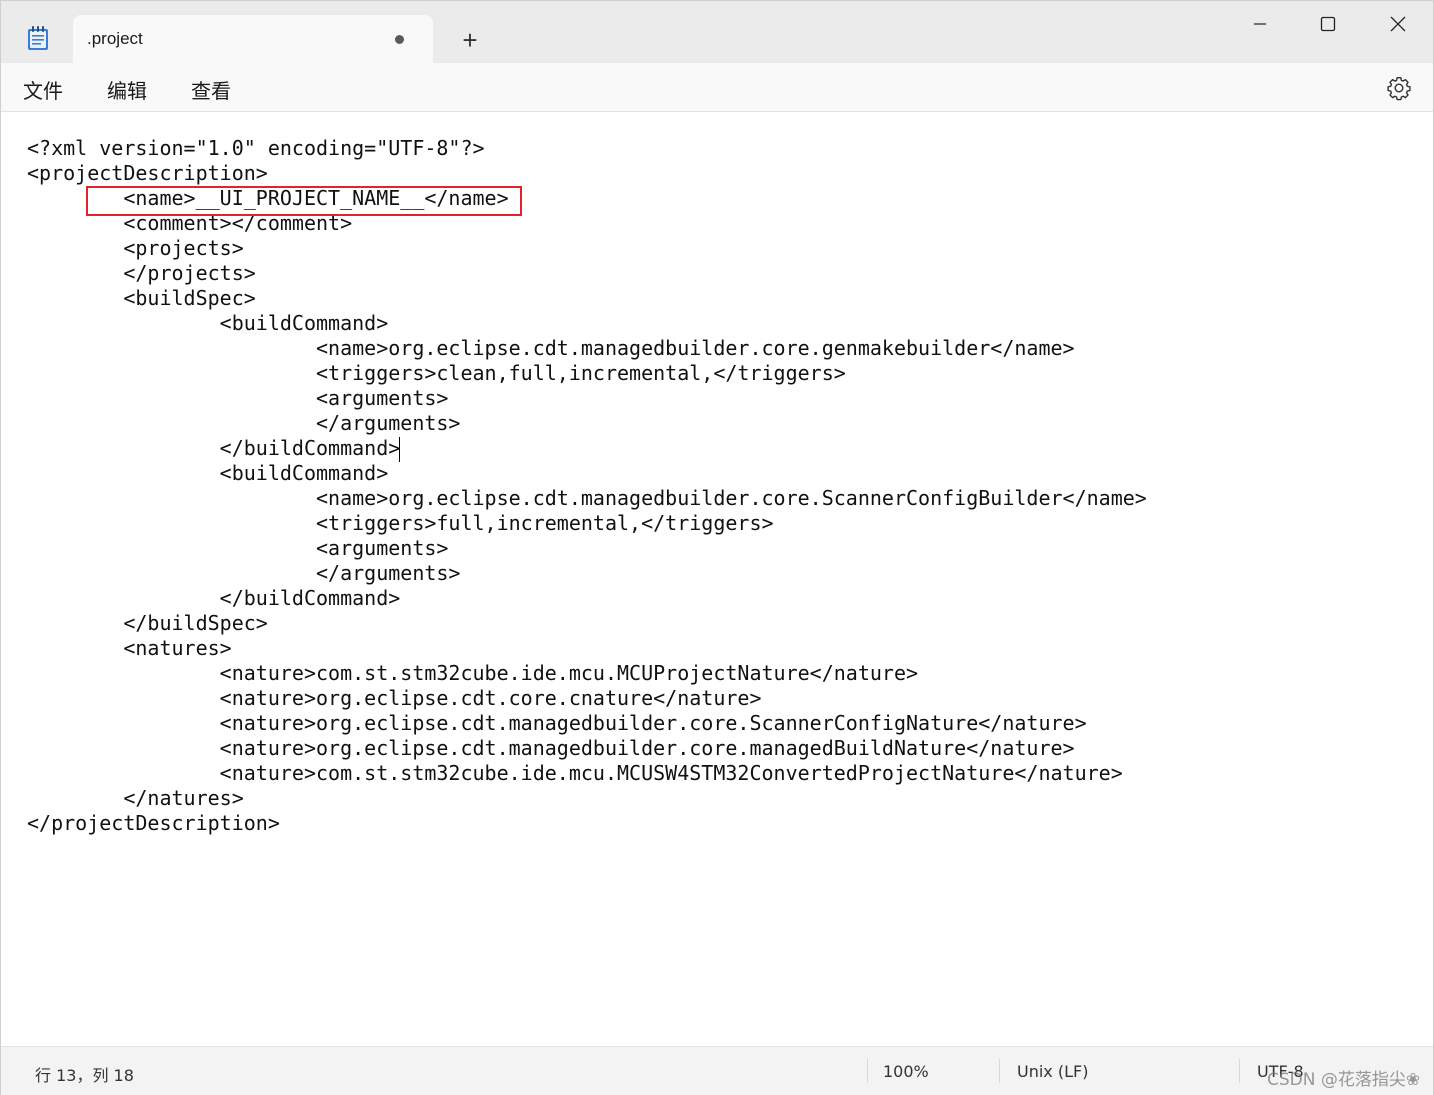 The height and width of the screenshot is (1095, 1434). What do you see at coordinates (587, 623) in the screenshot?
I see `code-line: </buildSpec>` at bounding box center [587, 623].